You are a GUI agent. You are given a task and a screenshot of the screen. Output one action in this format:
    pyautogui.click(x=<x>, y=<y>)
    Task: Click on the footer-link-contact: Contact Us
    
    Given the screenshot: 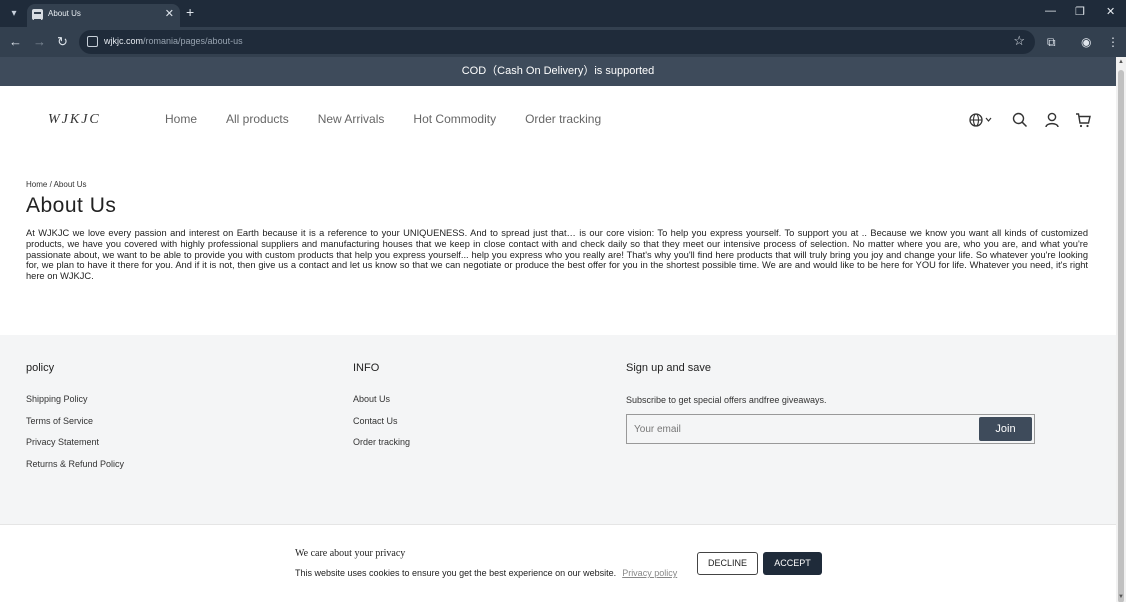 What is the action you would take?
    pyautogui.click(x=375, y=421)
    